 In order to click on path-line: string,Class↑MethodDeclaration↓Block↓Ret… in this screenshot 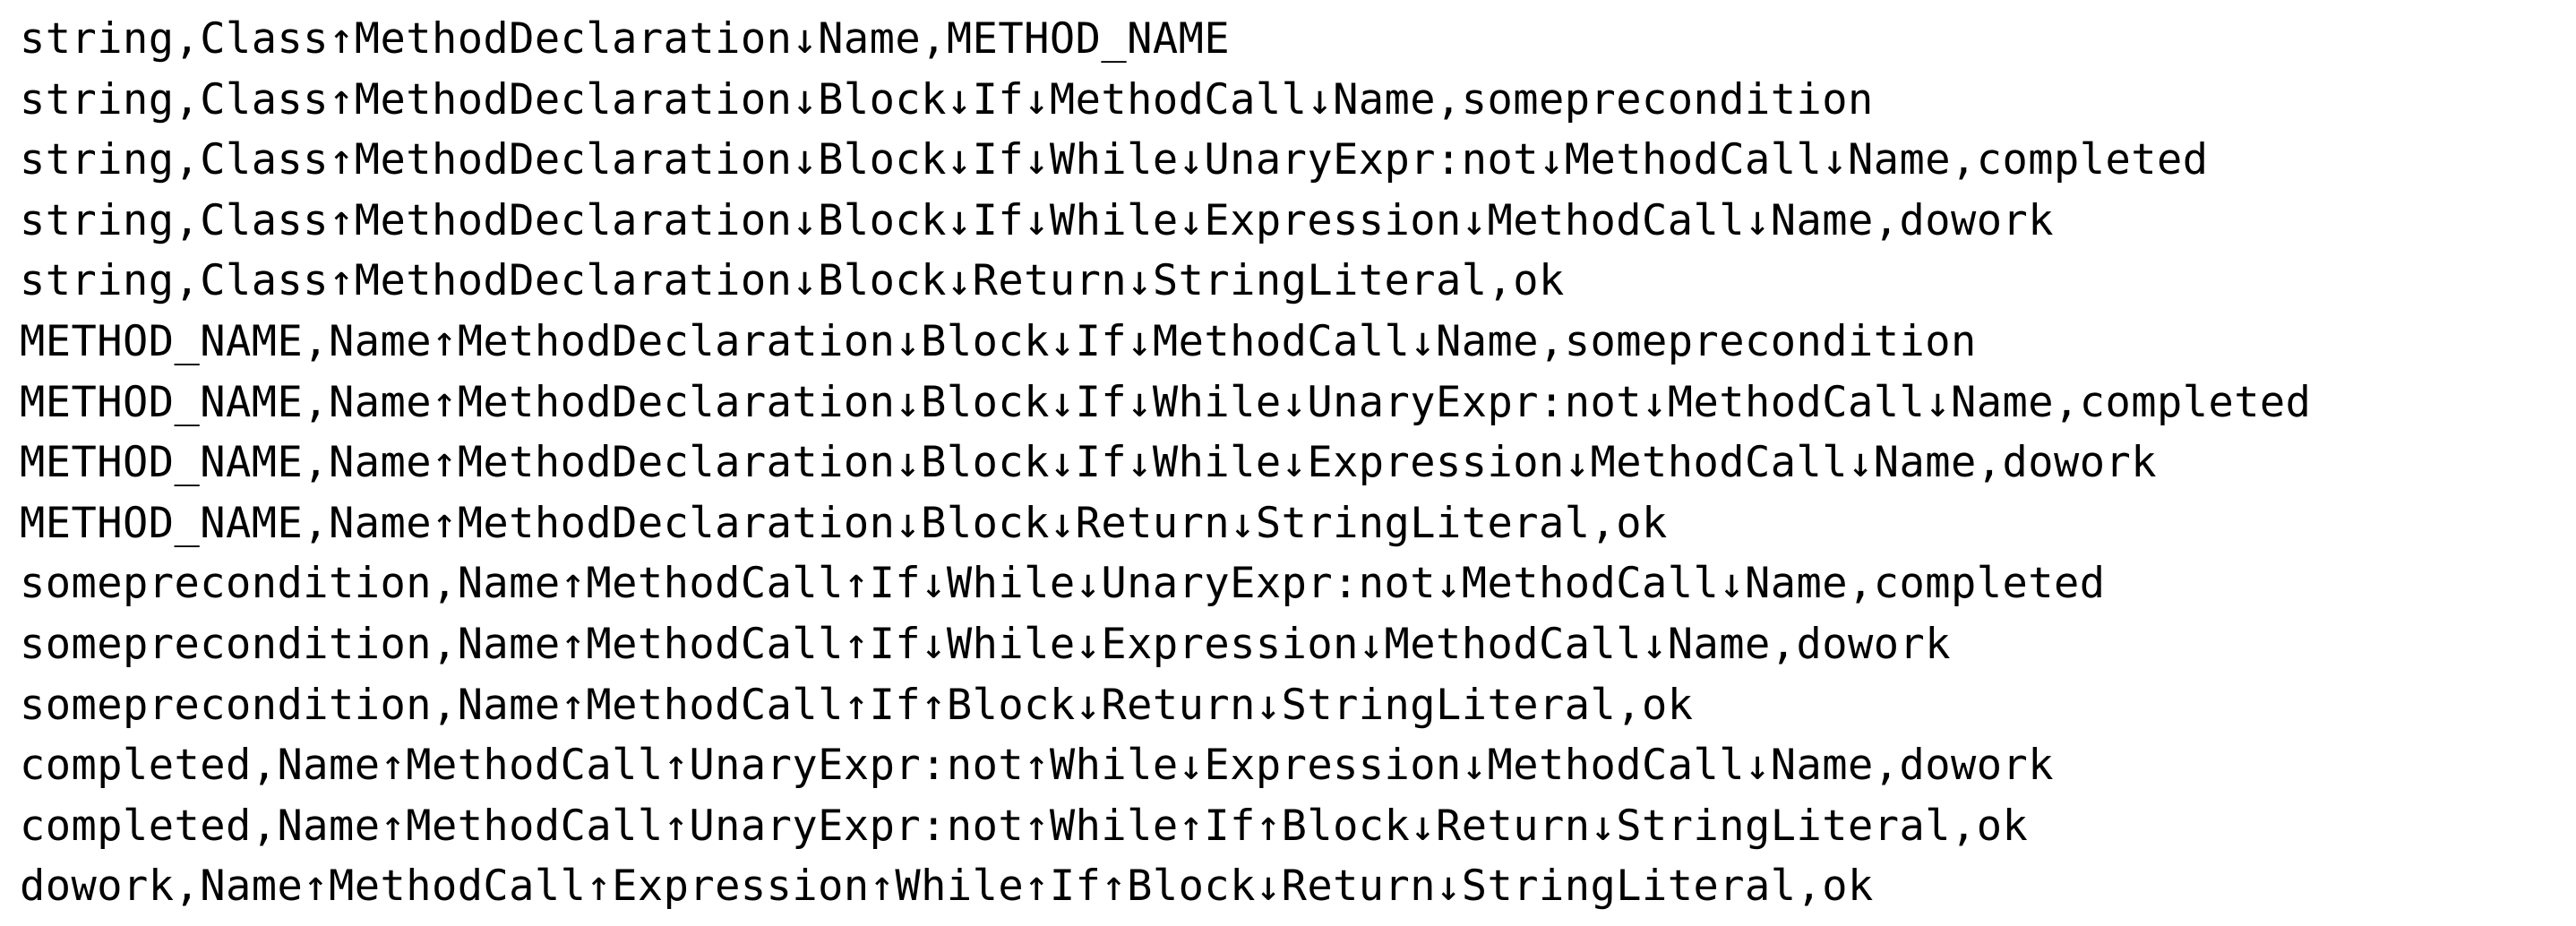, I will do `click(792, 281)`.